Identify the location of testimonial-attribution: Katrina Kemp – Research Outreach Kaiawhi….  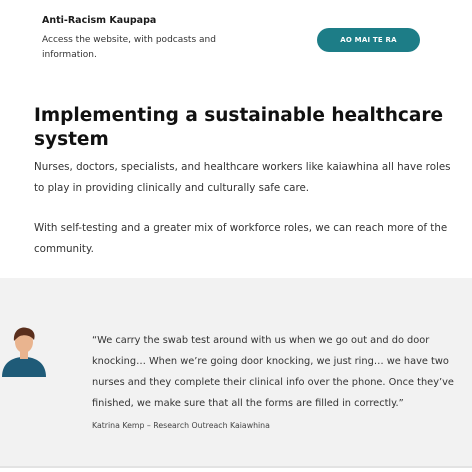
(181, 425).